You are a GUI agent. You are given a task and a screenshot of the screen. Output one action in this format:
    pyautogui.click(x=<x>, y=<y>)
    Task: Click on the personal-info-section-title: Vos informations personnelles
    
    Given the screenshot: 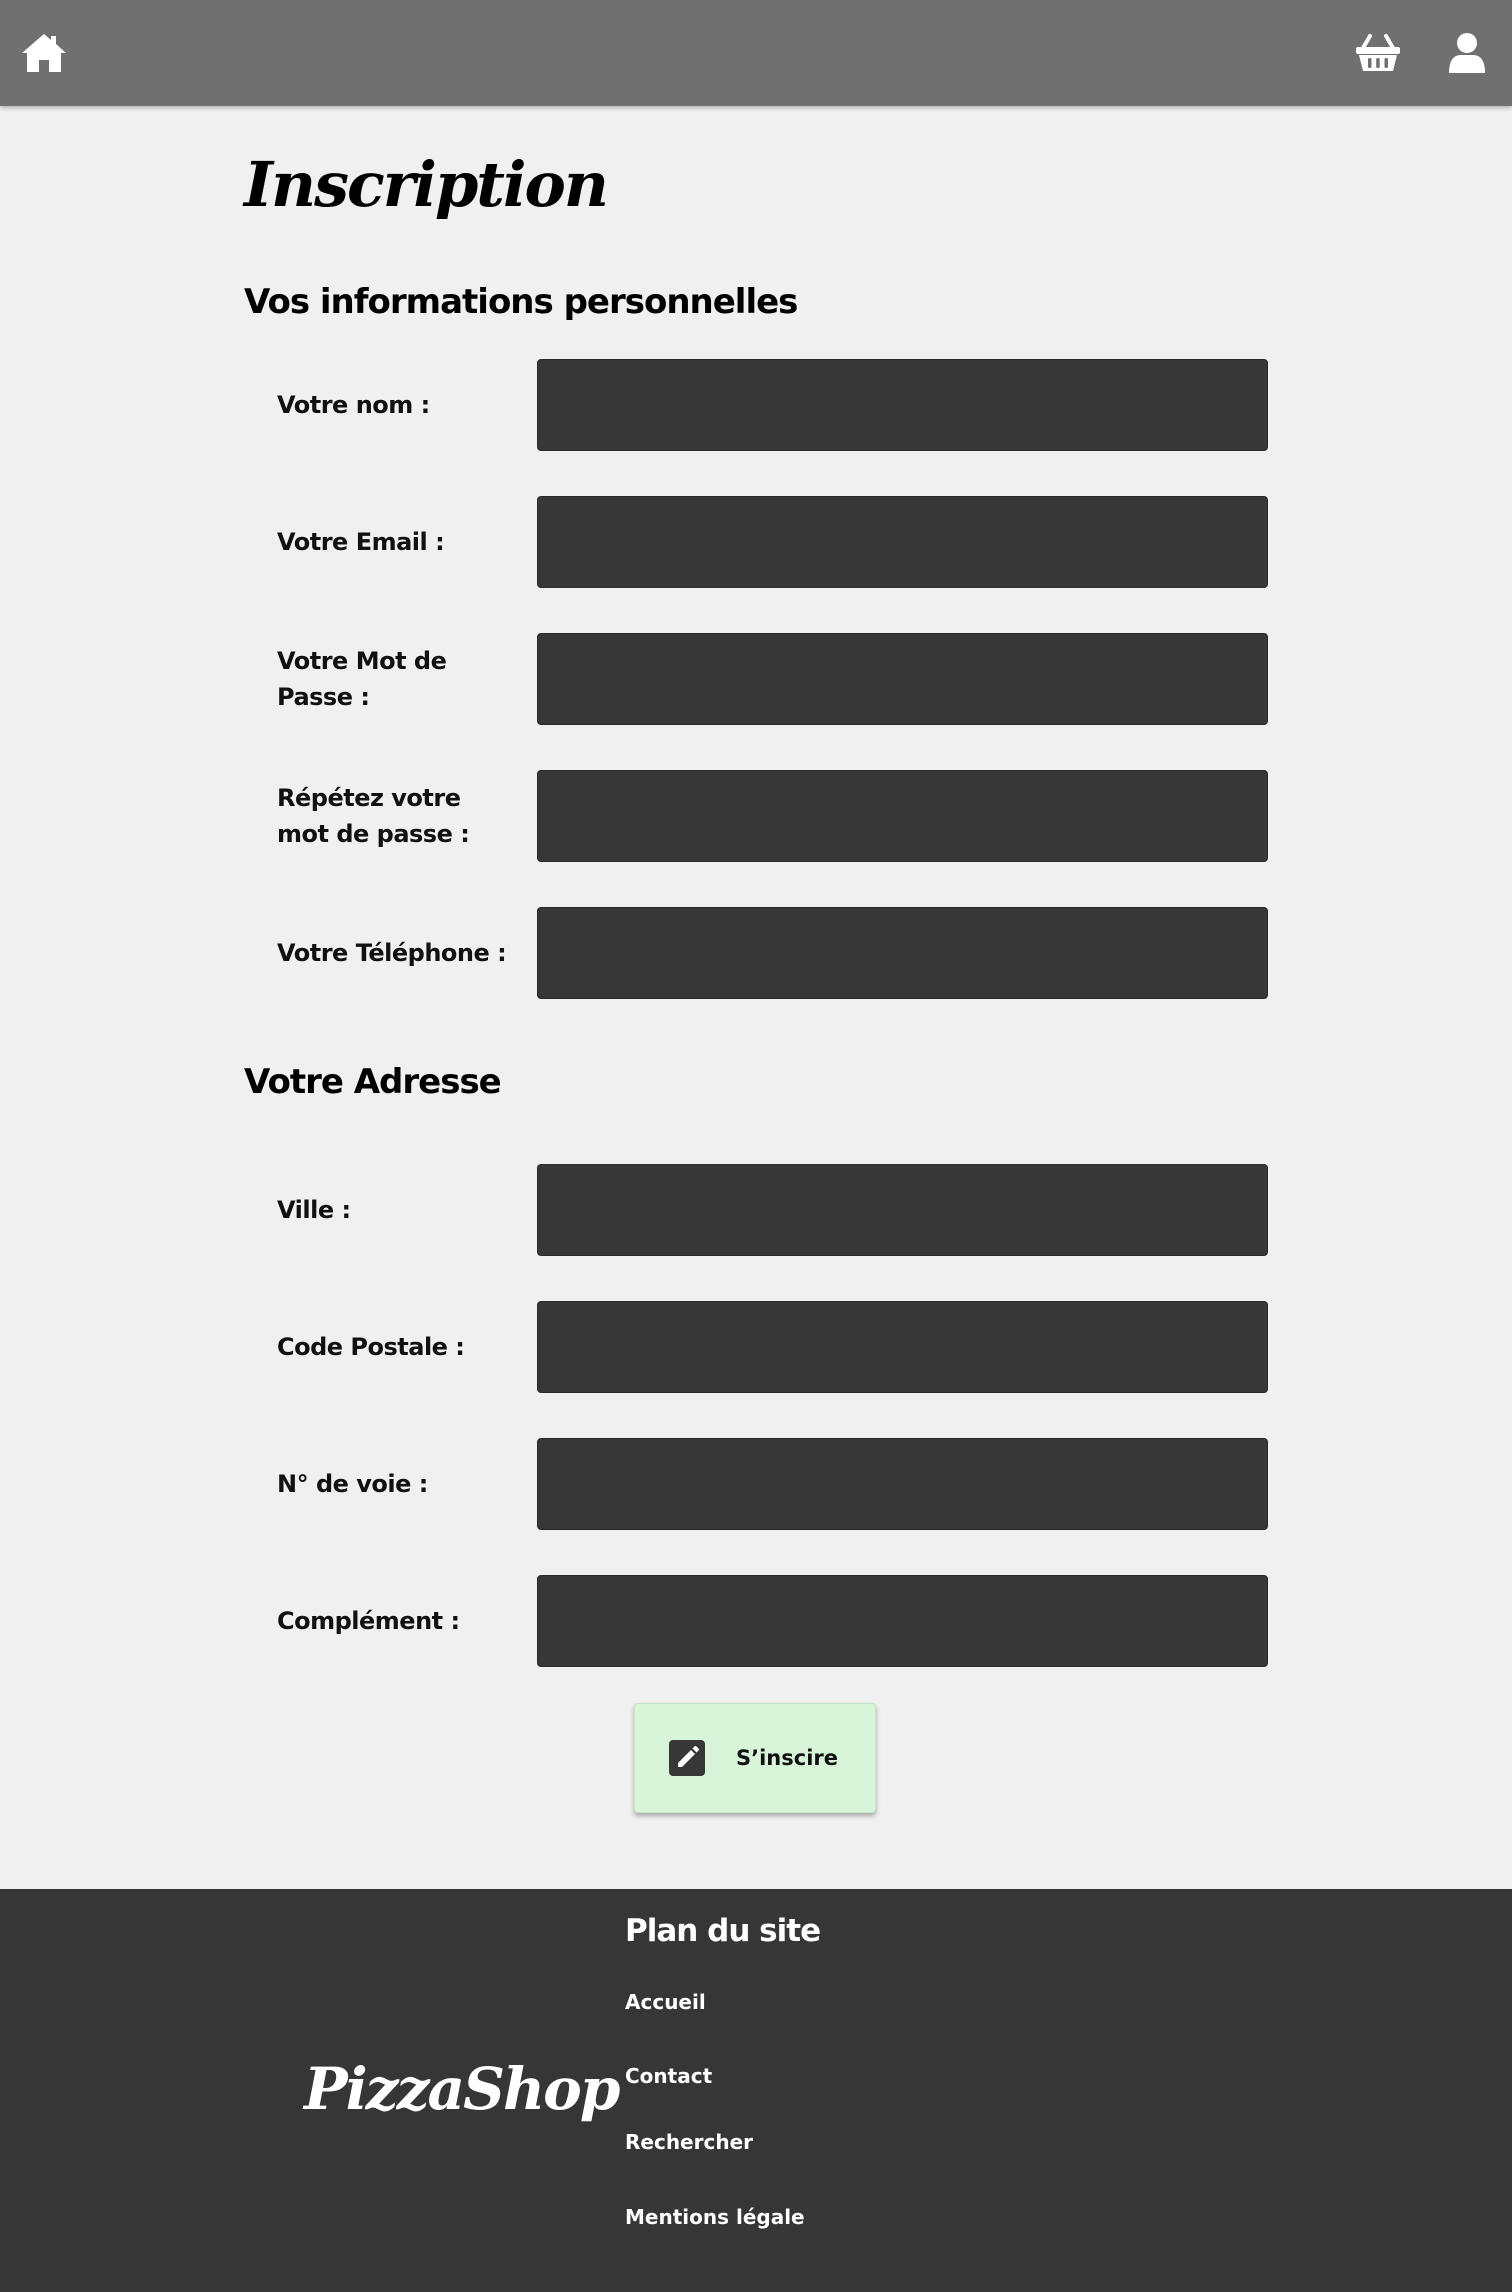 What is the action you would take?
    pyautogui.click(x=521, y=302)
    